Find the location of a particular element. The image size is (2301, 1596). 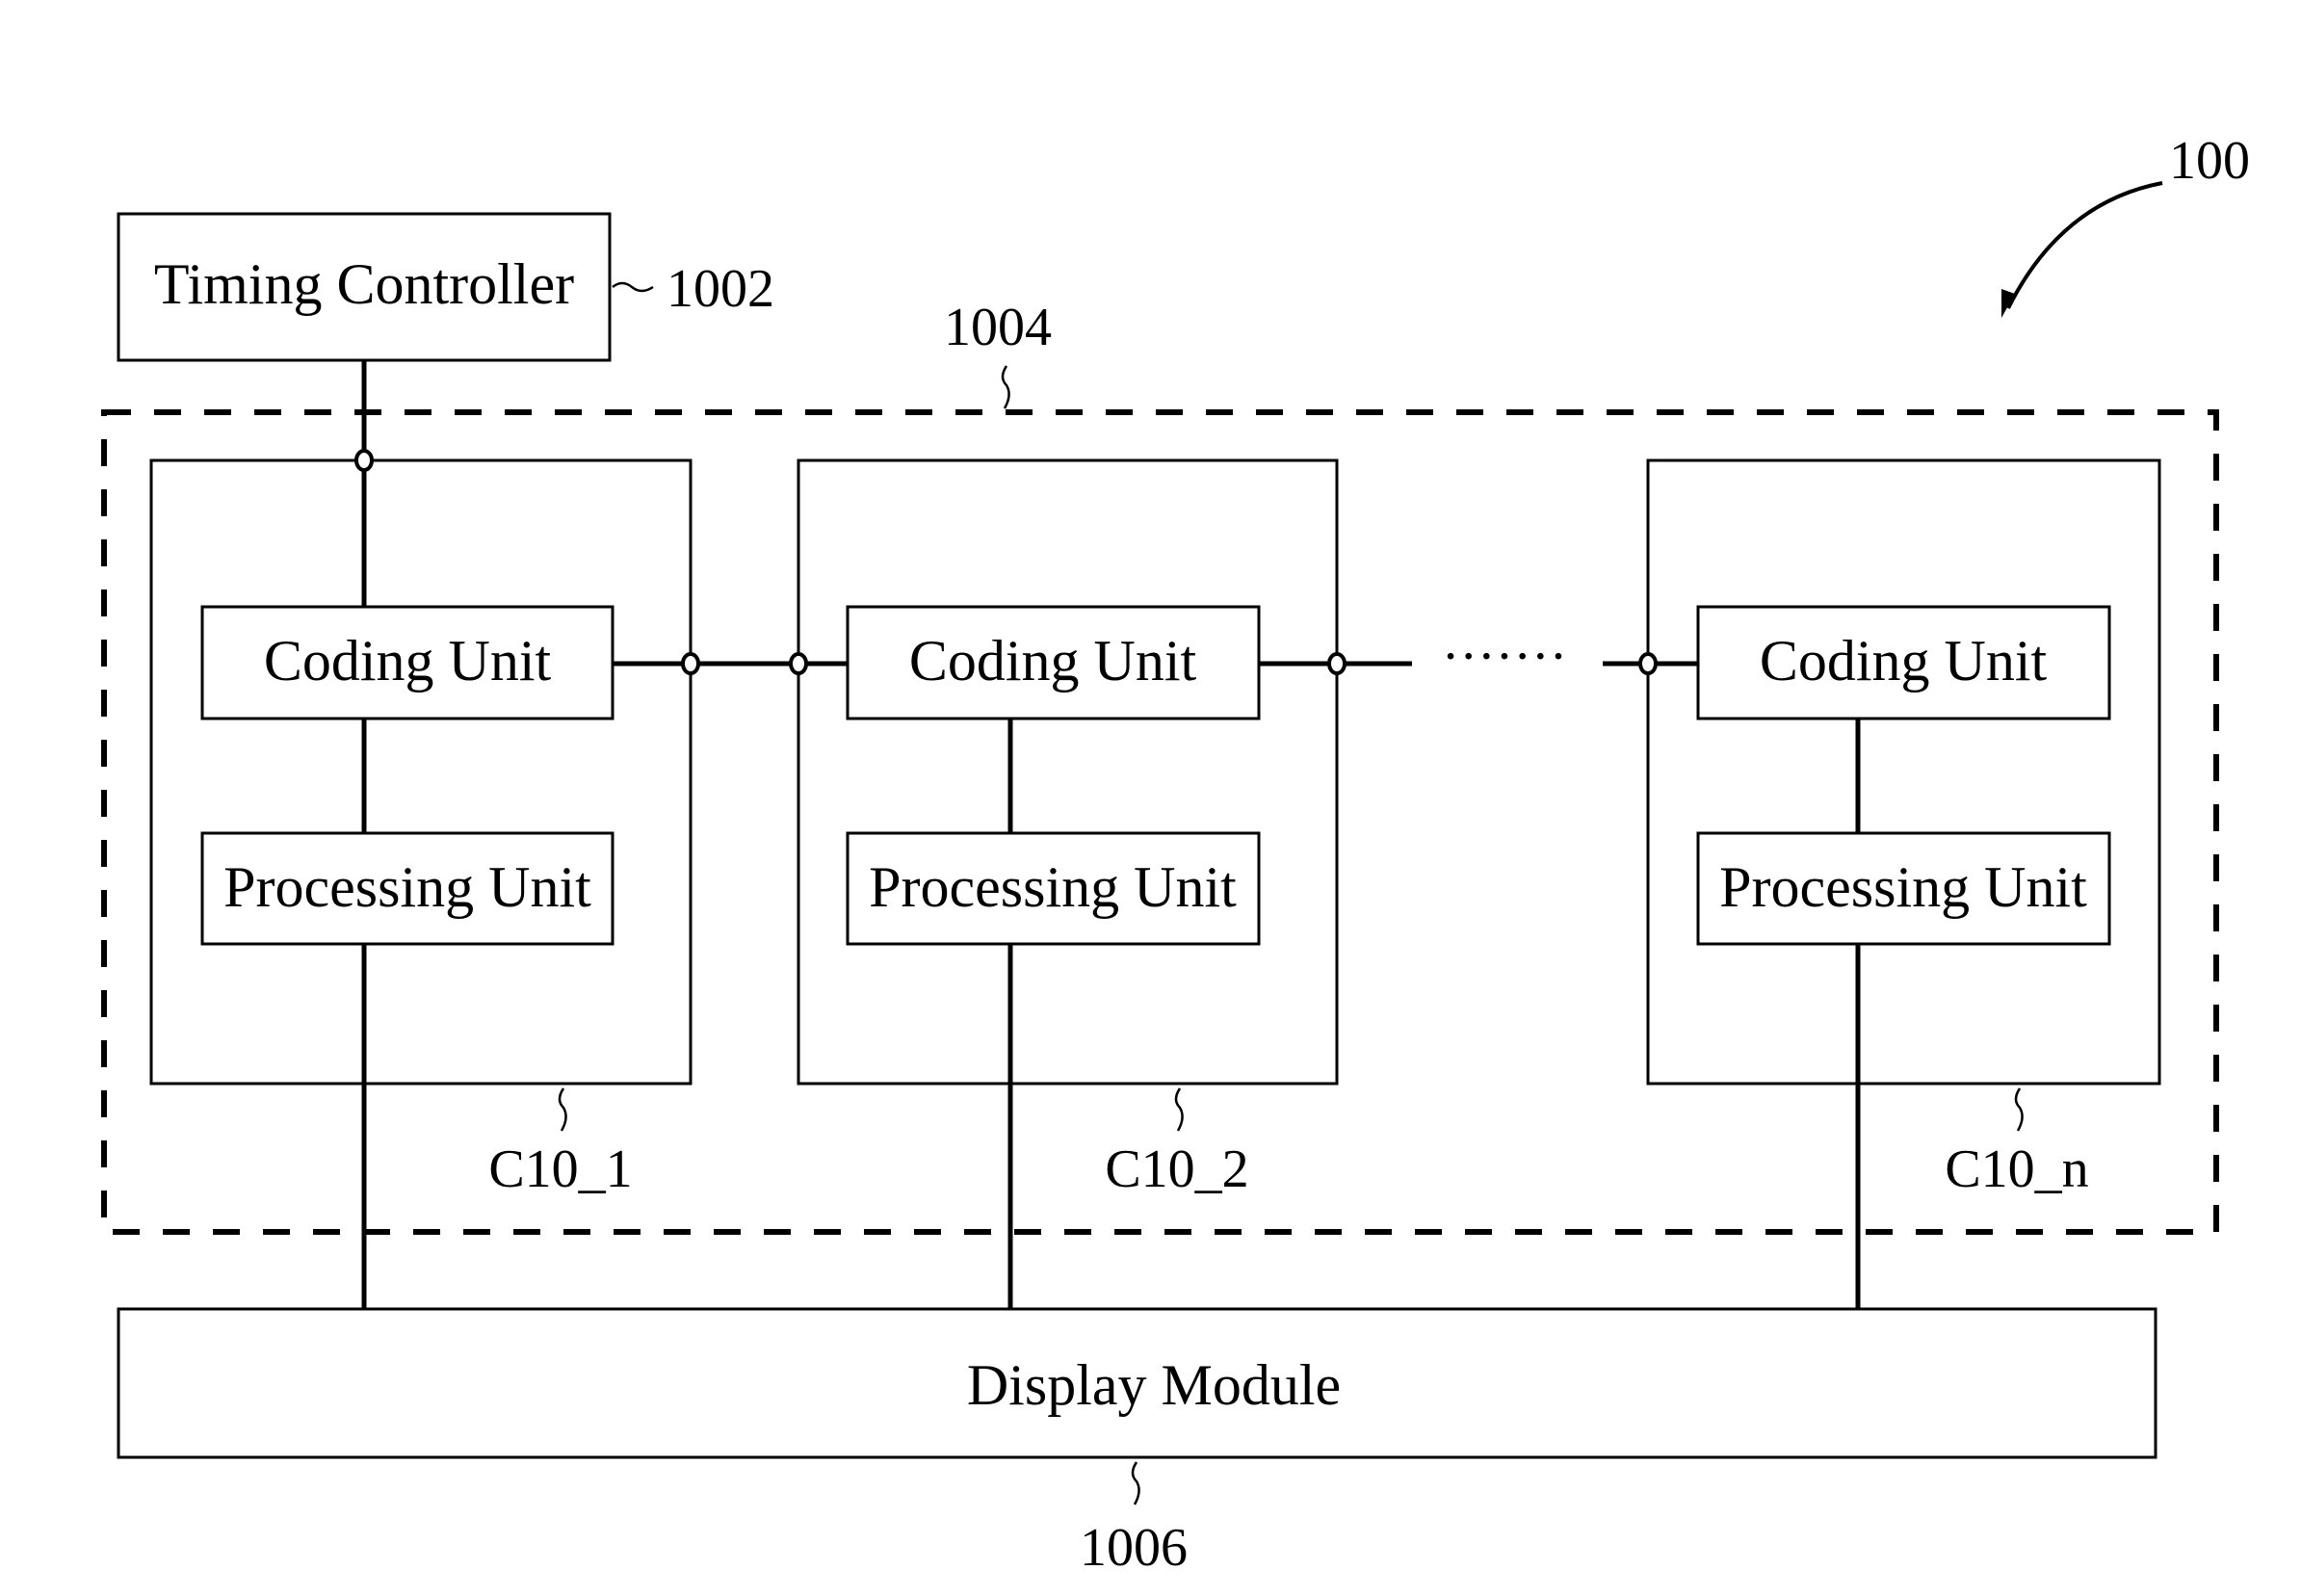

figure-ref-label: 100 is located at coordinates (2209, 161).